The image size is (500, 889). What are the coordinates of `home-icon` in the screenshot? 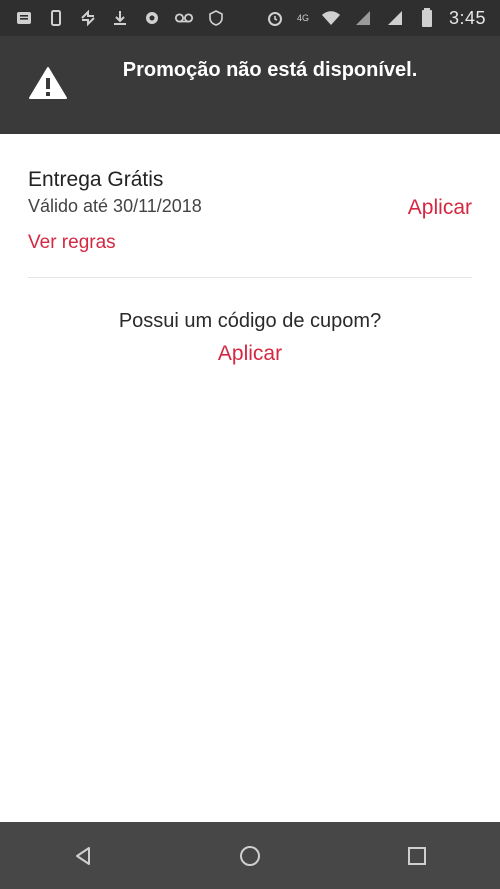 It's located at (250, 856).